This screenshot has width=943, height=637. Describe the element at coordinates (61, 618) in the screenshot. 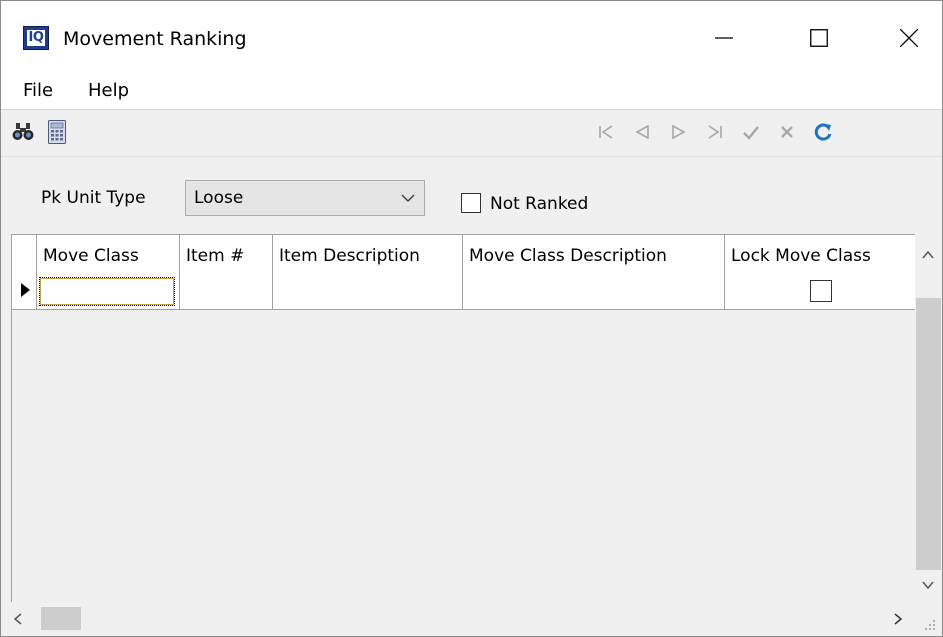

I see `horizontal-scroll-thumb` at that location.